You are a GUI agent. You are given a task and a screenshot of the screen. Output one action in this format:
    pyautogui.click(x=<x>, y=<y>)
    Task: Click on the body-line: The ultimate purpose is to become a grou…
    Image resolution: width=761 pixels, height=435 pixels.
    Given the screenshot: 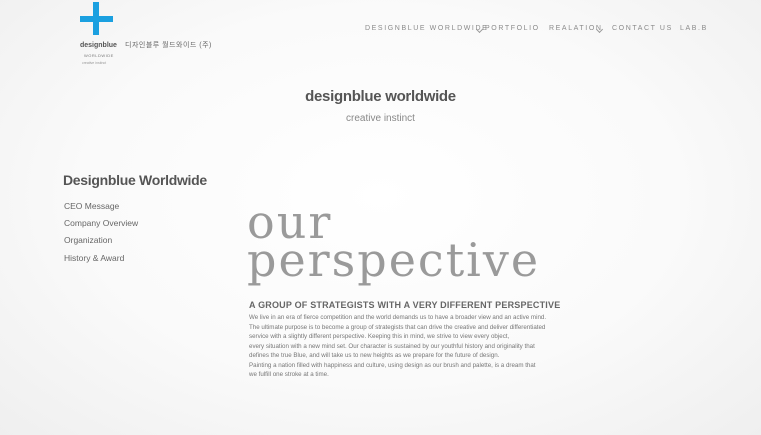 What is the action you would take?
    pyautogui.click(x=397, y=327)
    